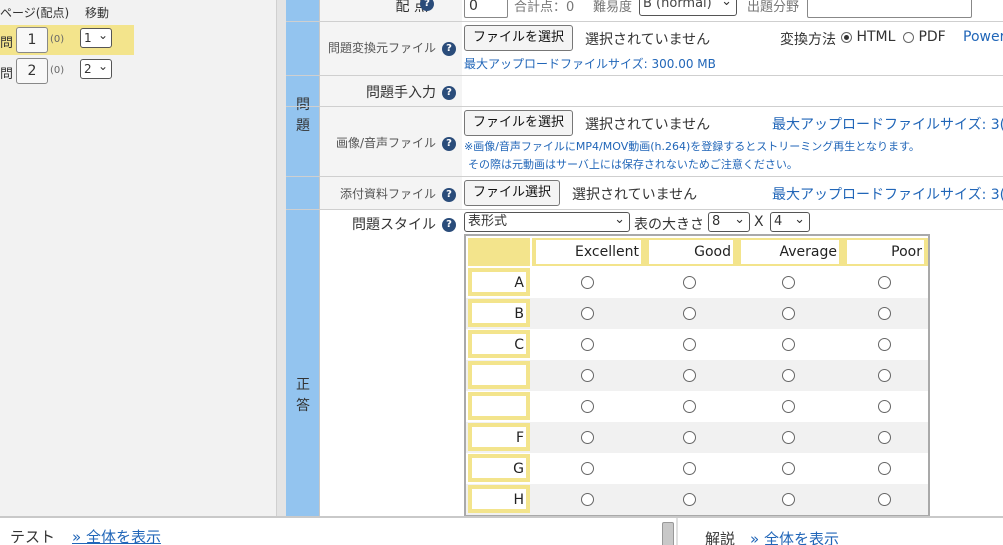 This screenshot has width=1003, height=545. What do you see at coordinates (57, 70) in the screenshot?
I see `question-points: (0)` at bounding box center [57, 70].